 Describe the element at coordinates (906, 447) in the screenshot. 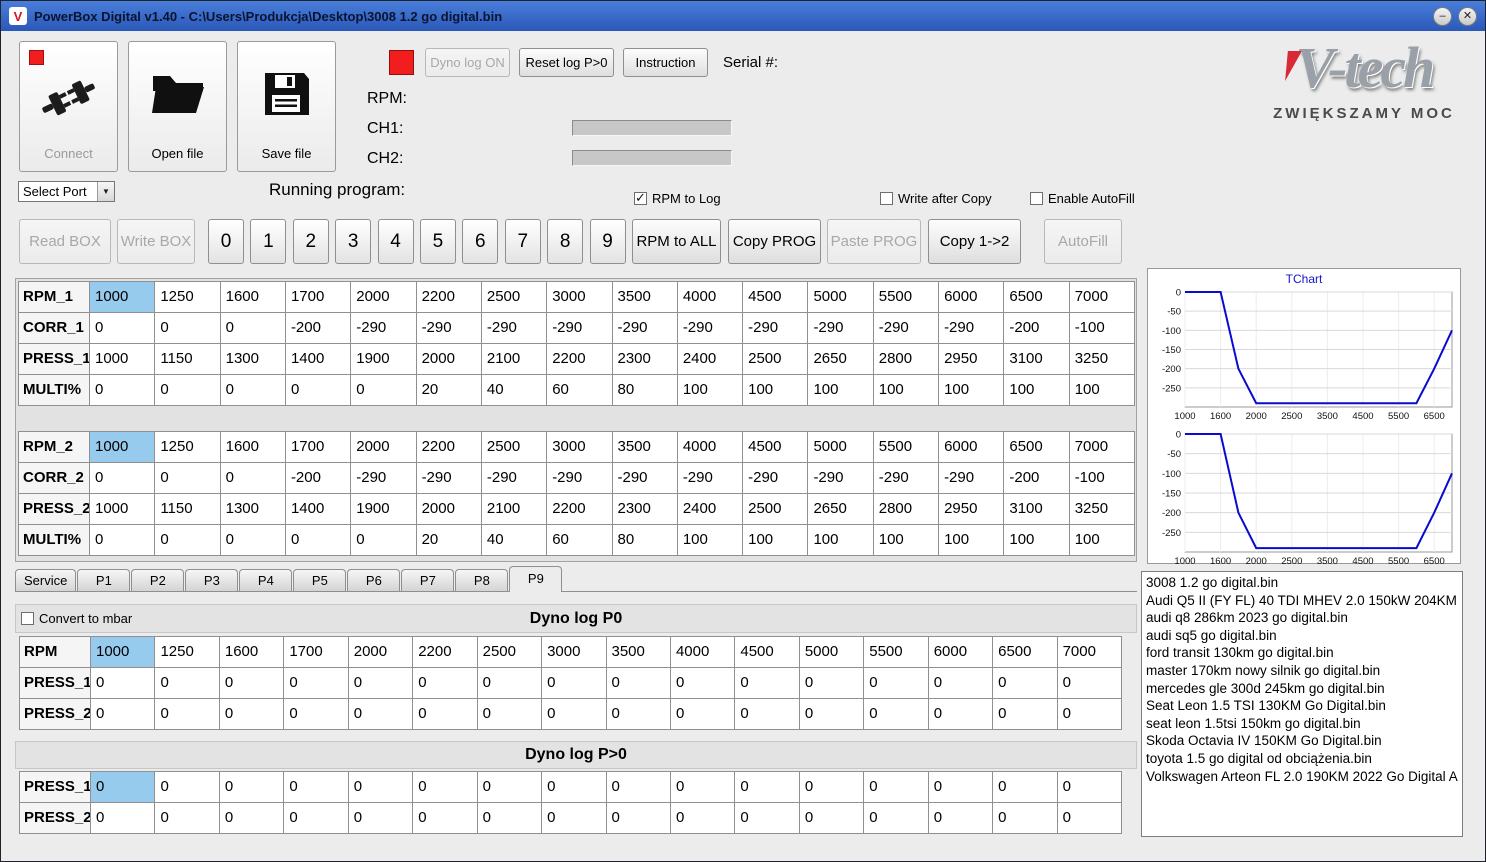

I see `table-cell: 5500` at that location.